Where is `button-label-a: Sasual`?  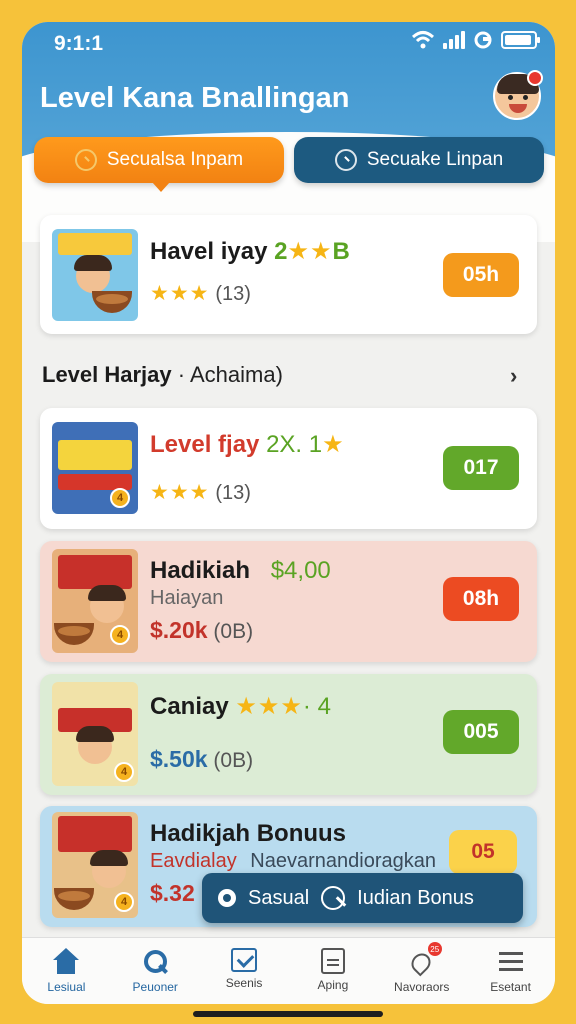 button-label-a: Sasual is located at coordinates (279, 897).